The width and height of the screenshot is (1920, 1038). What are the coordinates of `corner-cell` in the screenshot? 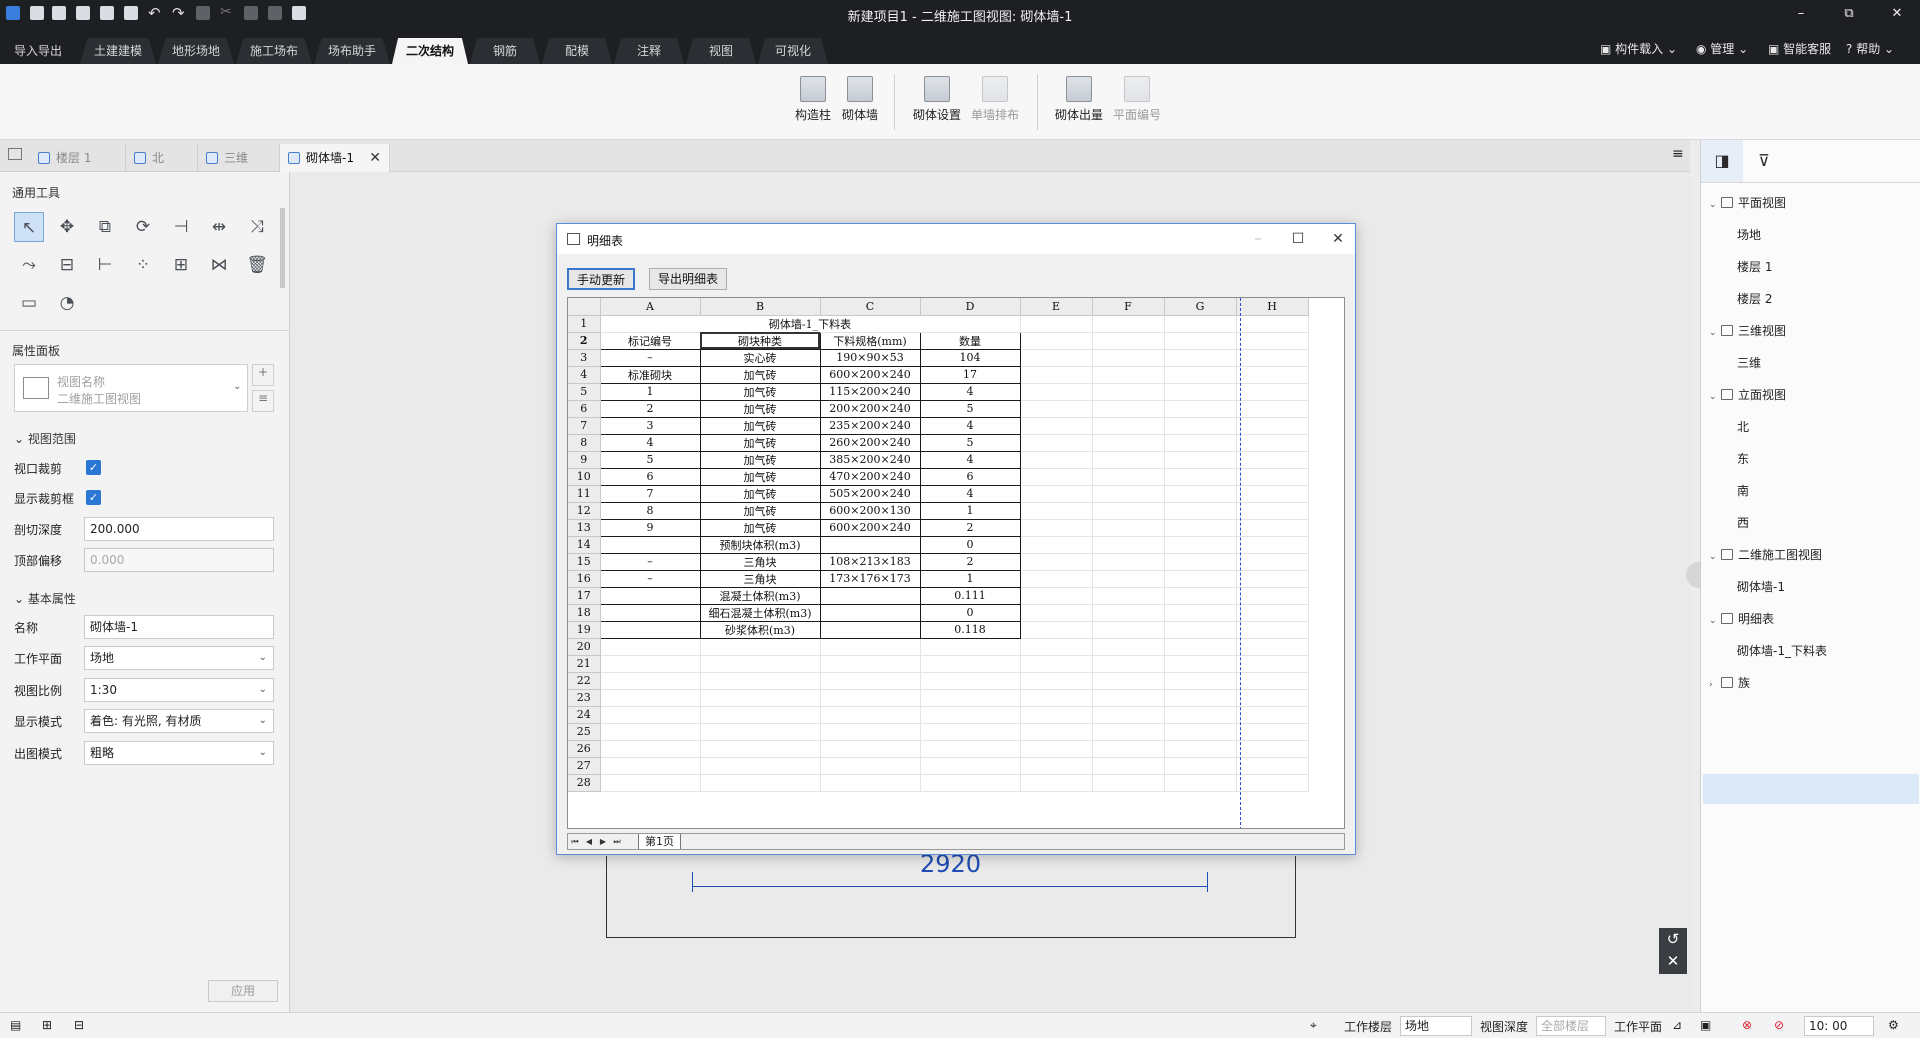 It's located at (584, 307).